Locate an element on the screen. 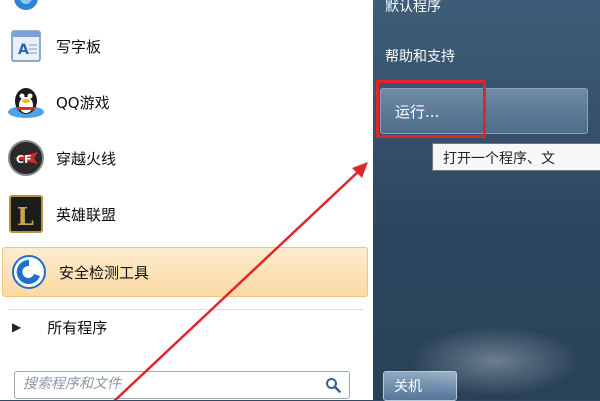 This screenshot has width=600, height=401. watermark is located at coordinates (495, 361).